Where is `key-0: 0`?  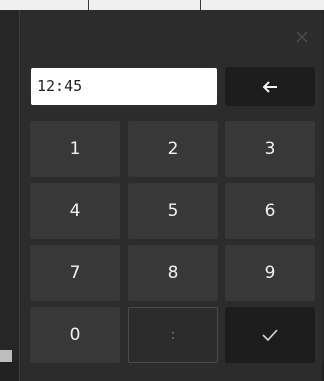 key-0: 0 is located at coordinates (75, 335).